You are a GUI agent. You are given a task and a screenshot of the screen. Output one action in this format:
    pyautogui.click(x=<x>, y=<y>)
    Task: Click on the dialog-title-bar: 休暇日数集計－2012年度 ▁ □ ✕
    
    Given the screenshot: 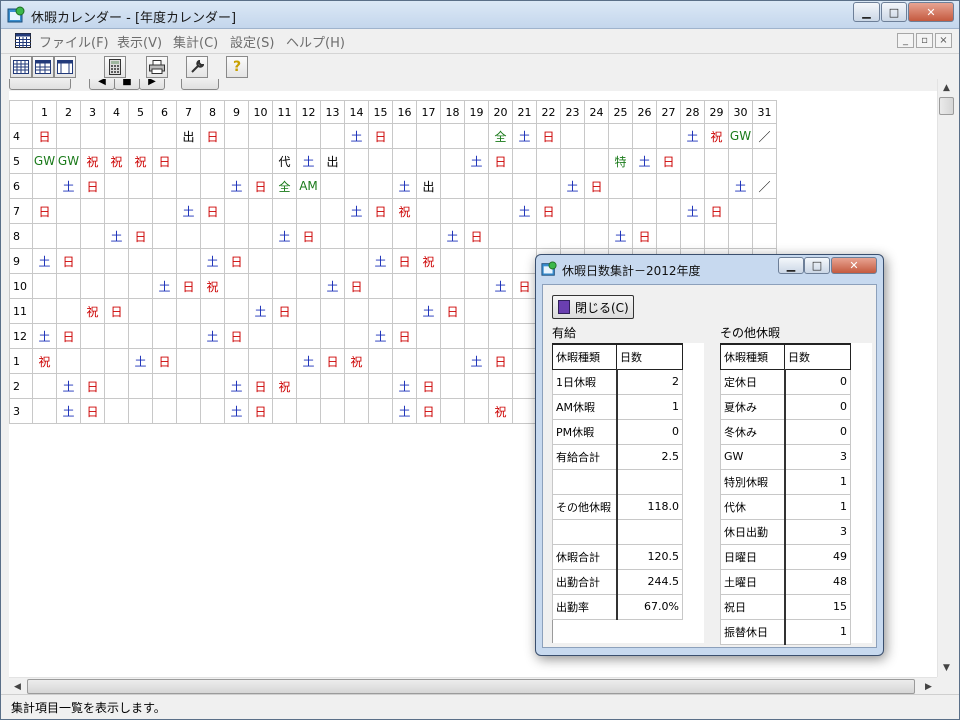 What is the action you would take?
    pyautogui.click(x=709, y=269)
    